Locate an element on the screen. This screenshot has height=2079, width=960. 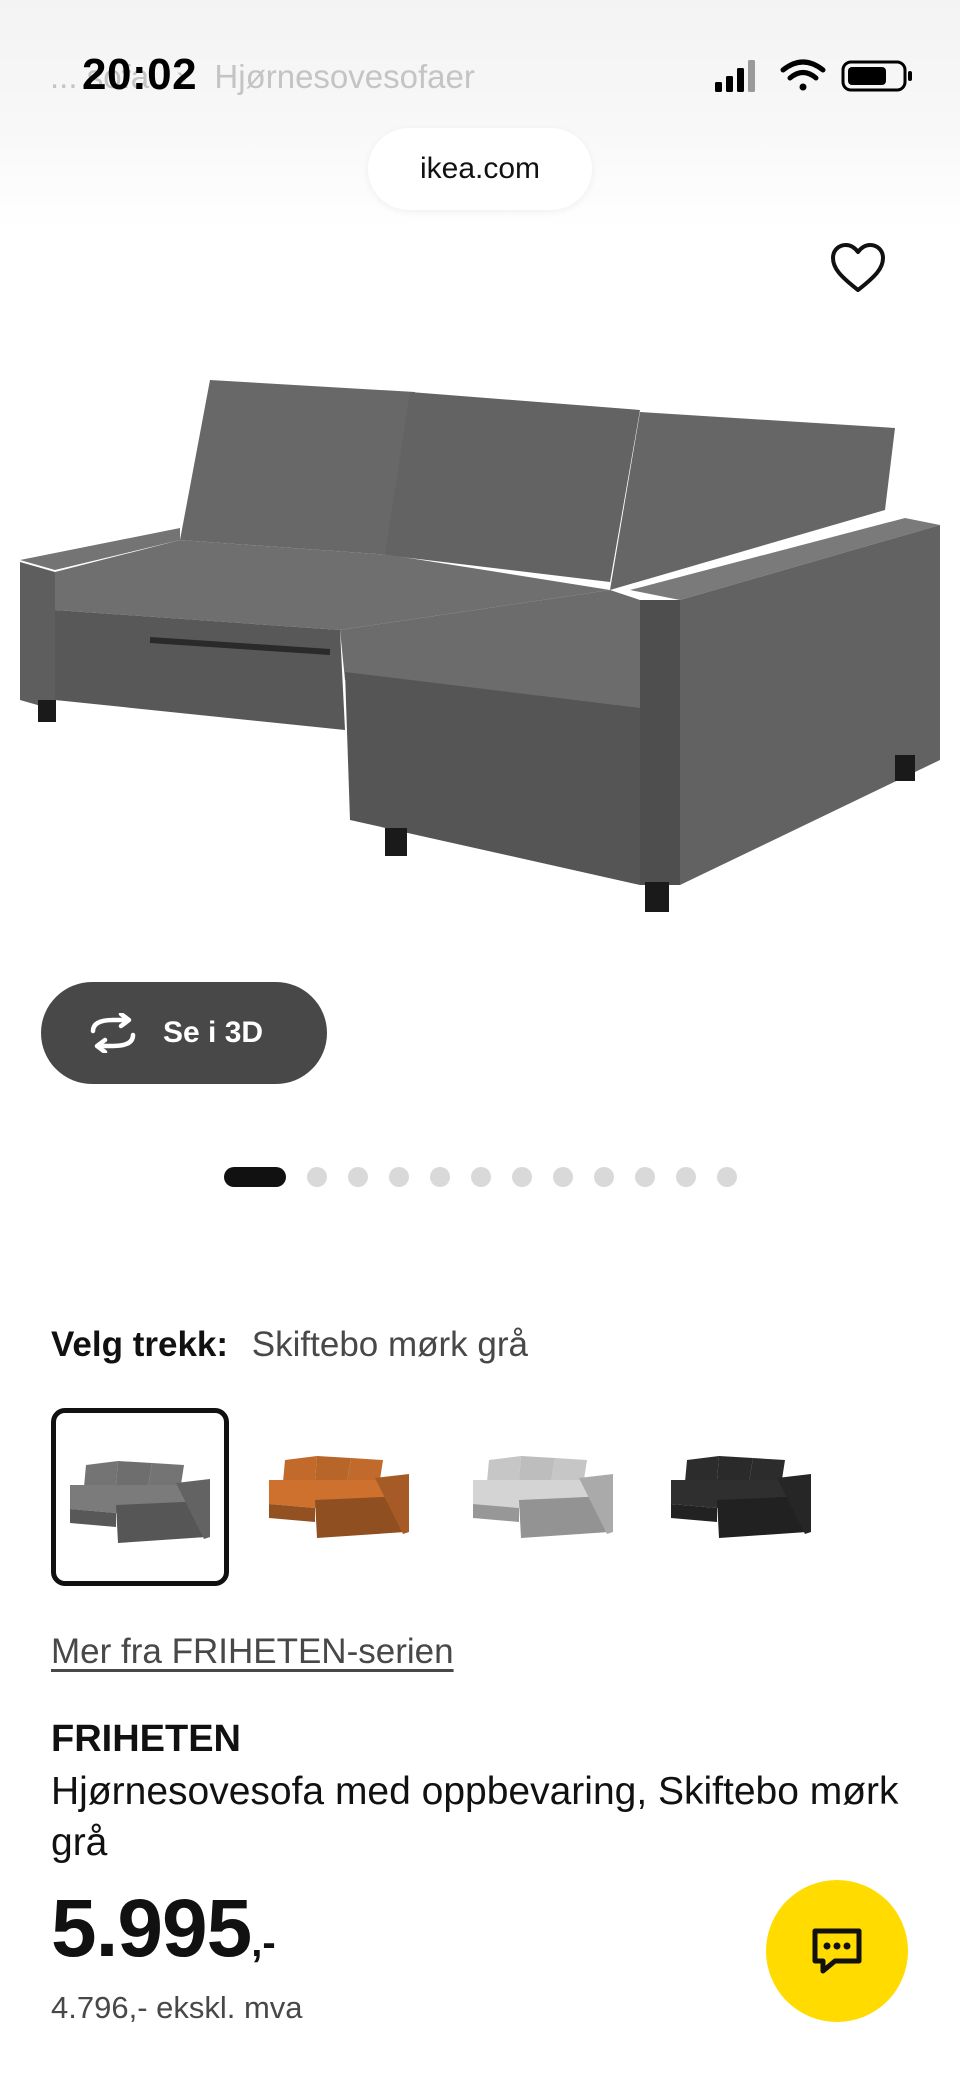
heart-icon is located at coordinates (858, 268).